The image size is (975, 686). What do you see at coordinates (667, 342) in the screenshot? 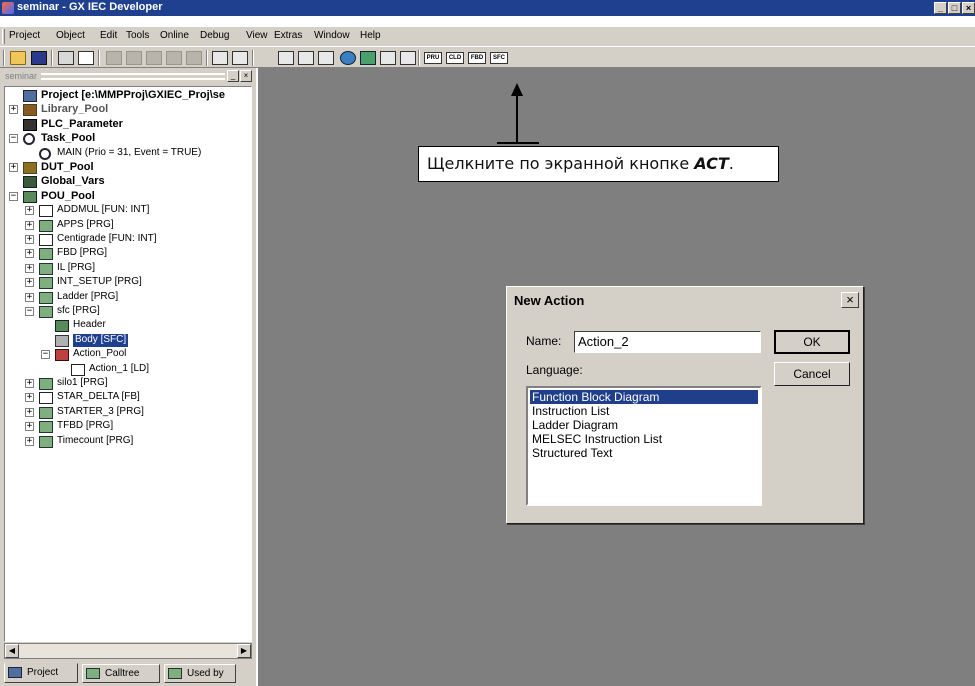
I see `name-input: Action_2` at bounding box center [667, 342].